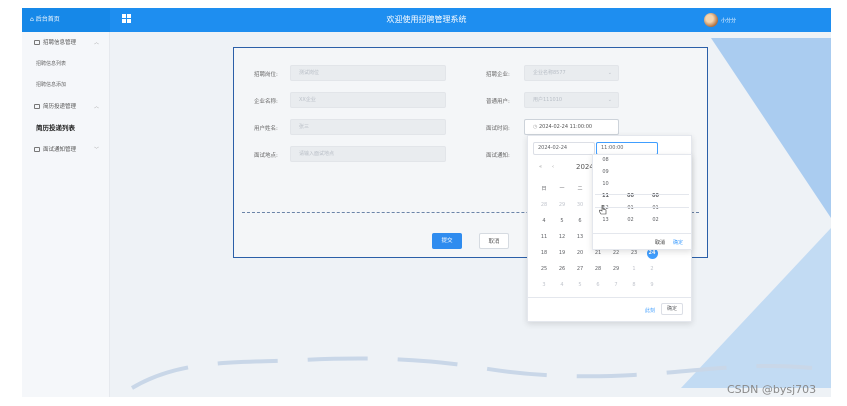  What do you see at coordinates (720, 20) in the screenshot?
I see `user-menu: 小分分` at bounding box center [720, 20].